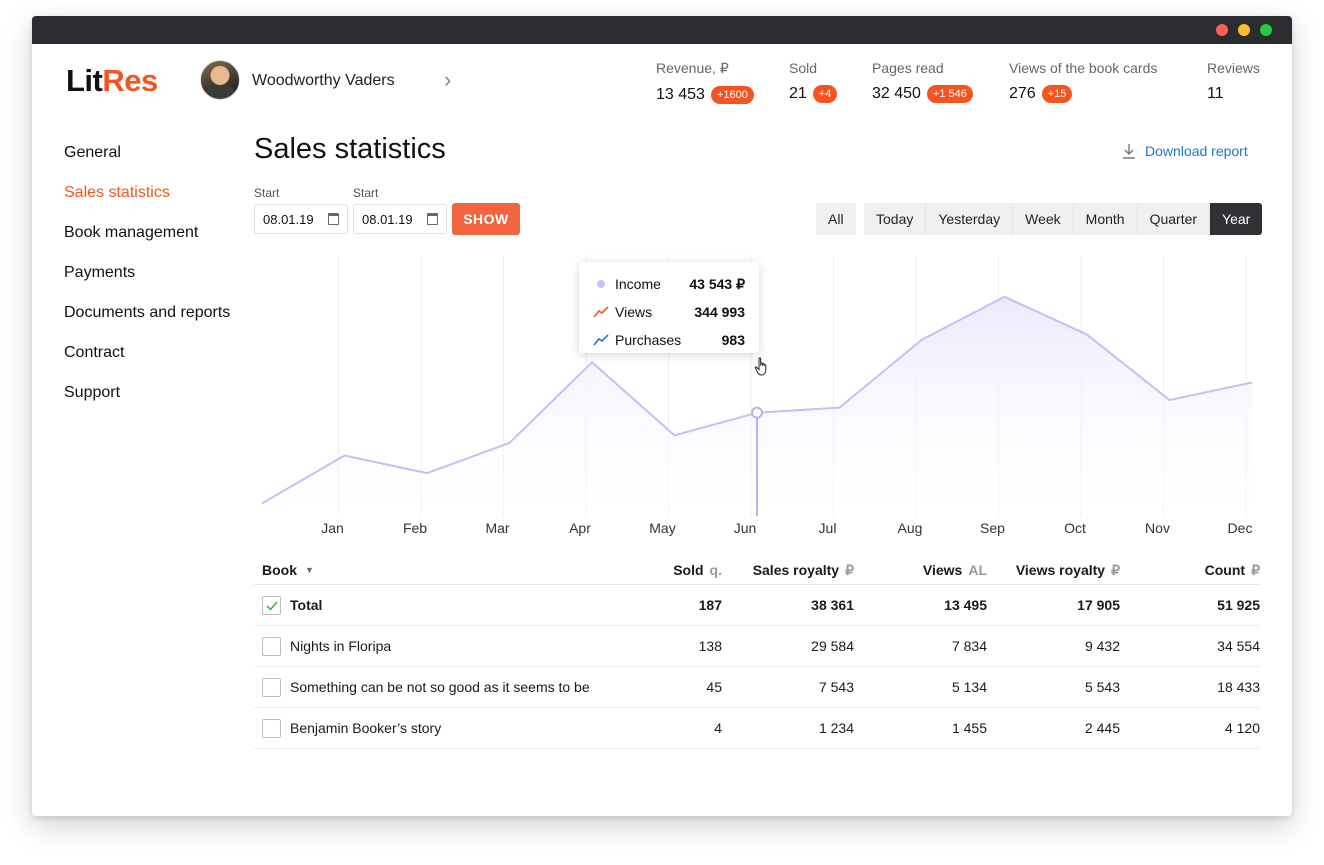 The height and width of the screenshot is (865, 1324). What do you see at coordinates (920, 570) in the screenshot?
I see `col-views-header: Views AL` at bounding box center [920, 570].